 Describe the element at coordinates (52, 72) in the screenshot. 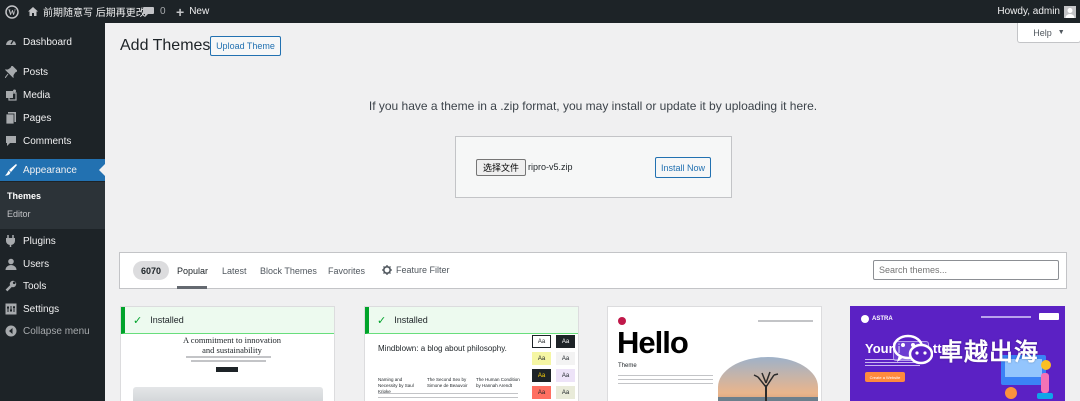

I see `sidebar-item-posts: Posts` at that location.